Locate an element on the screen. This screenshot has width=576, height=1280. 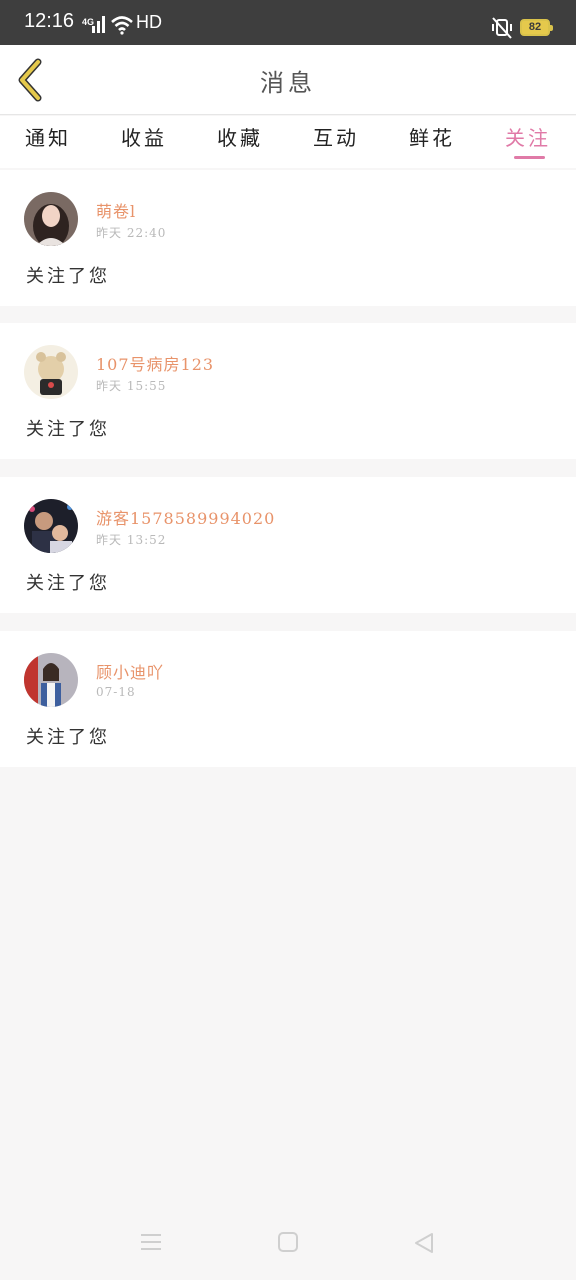
network-type: 4G is located at coordinates (88, 22).